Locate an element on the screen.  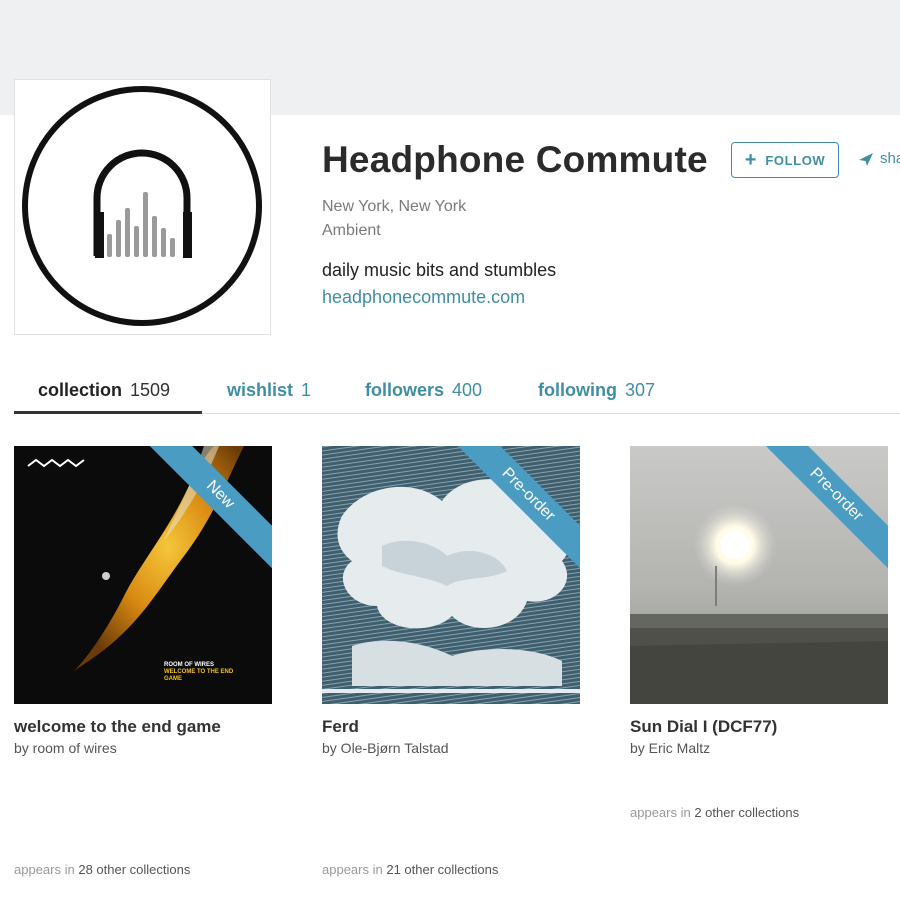
headphones-logo-icon is located at coordinates (142, 206).